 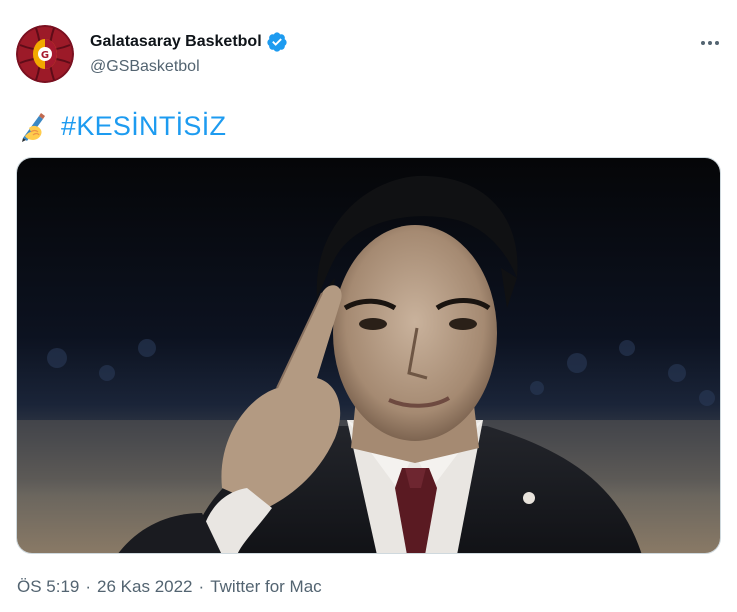 I want to click on author-name-row: Galatasaray Basketbol, so click(x=189, y=42).